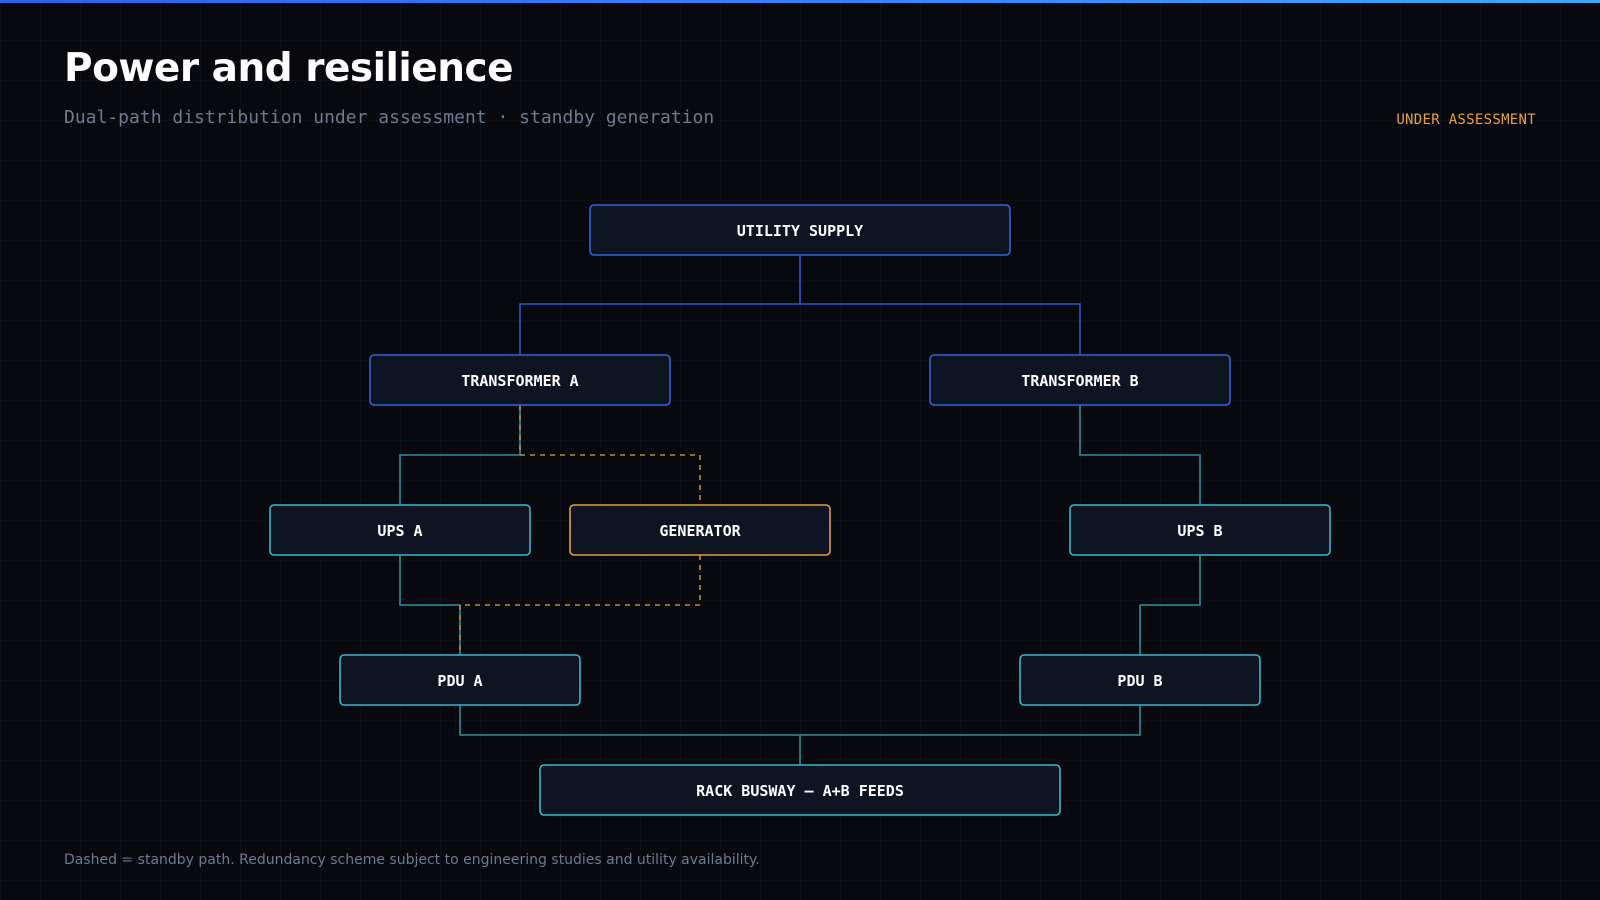 Image resolution: width=1600 pixels, height=900 pixels. I want to click on connector-transformer-a-ups-a, so click(460, 455).